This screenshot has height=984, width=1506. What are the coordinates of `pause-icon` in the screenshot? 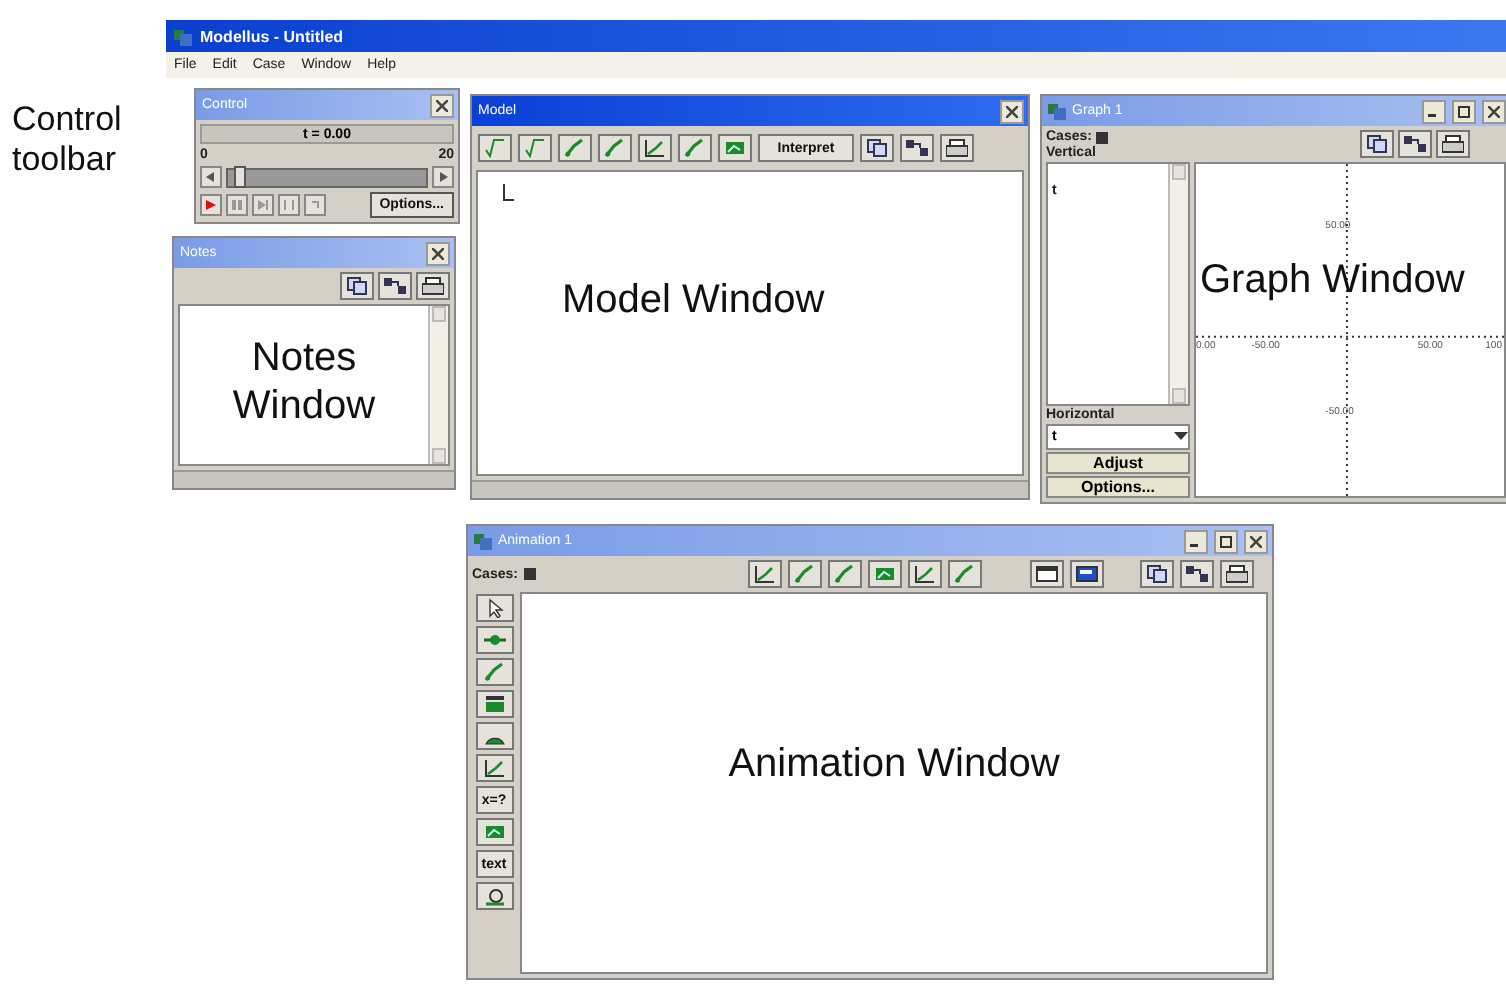 It's located at (237, 205).